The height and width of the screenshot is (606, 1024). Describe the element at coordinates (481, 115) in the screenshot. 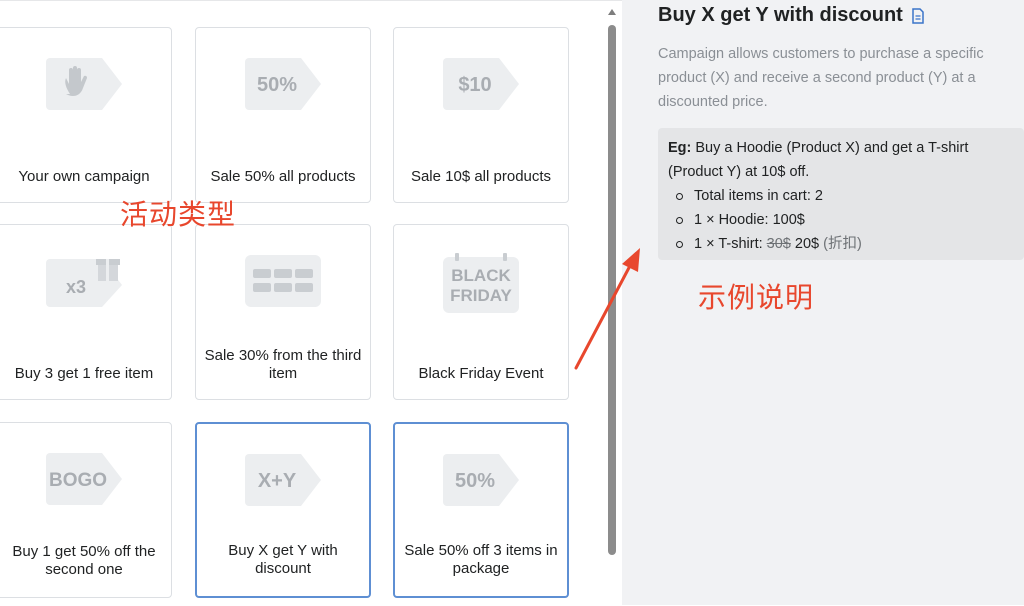

I see `card-sale-10-all: $10 Sale 10$ all products` at that location.